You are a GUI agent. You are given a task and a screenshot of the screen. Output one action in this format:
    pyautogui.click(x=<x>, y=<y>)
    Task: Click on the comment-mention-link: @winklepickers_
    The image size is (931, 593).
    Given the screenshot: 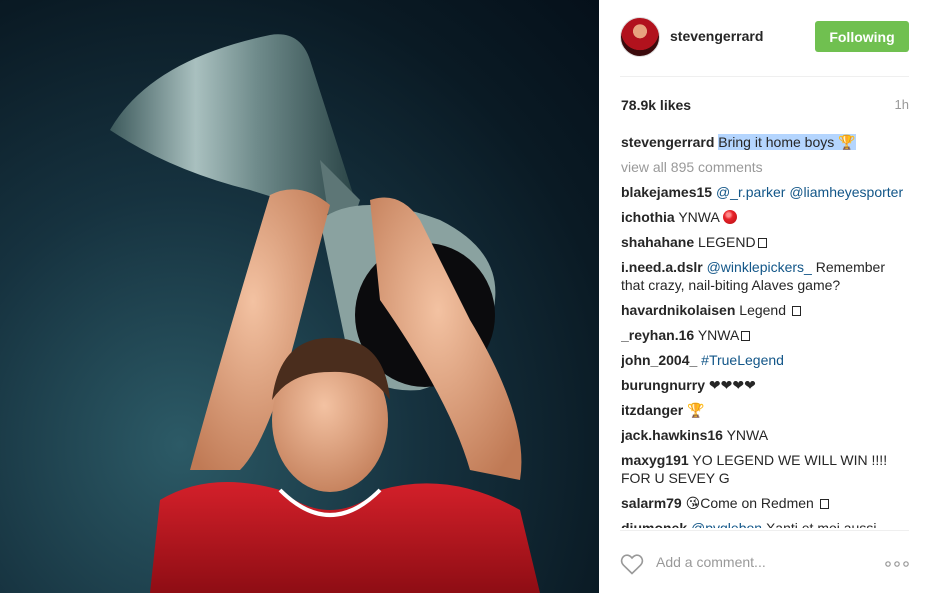 What is the action you would take?
    pyautogui.click(x=759, y=267)
    